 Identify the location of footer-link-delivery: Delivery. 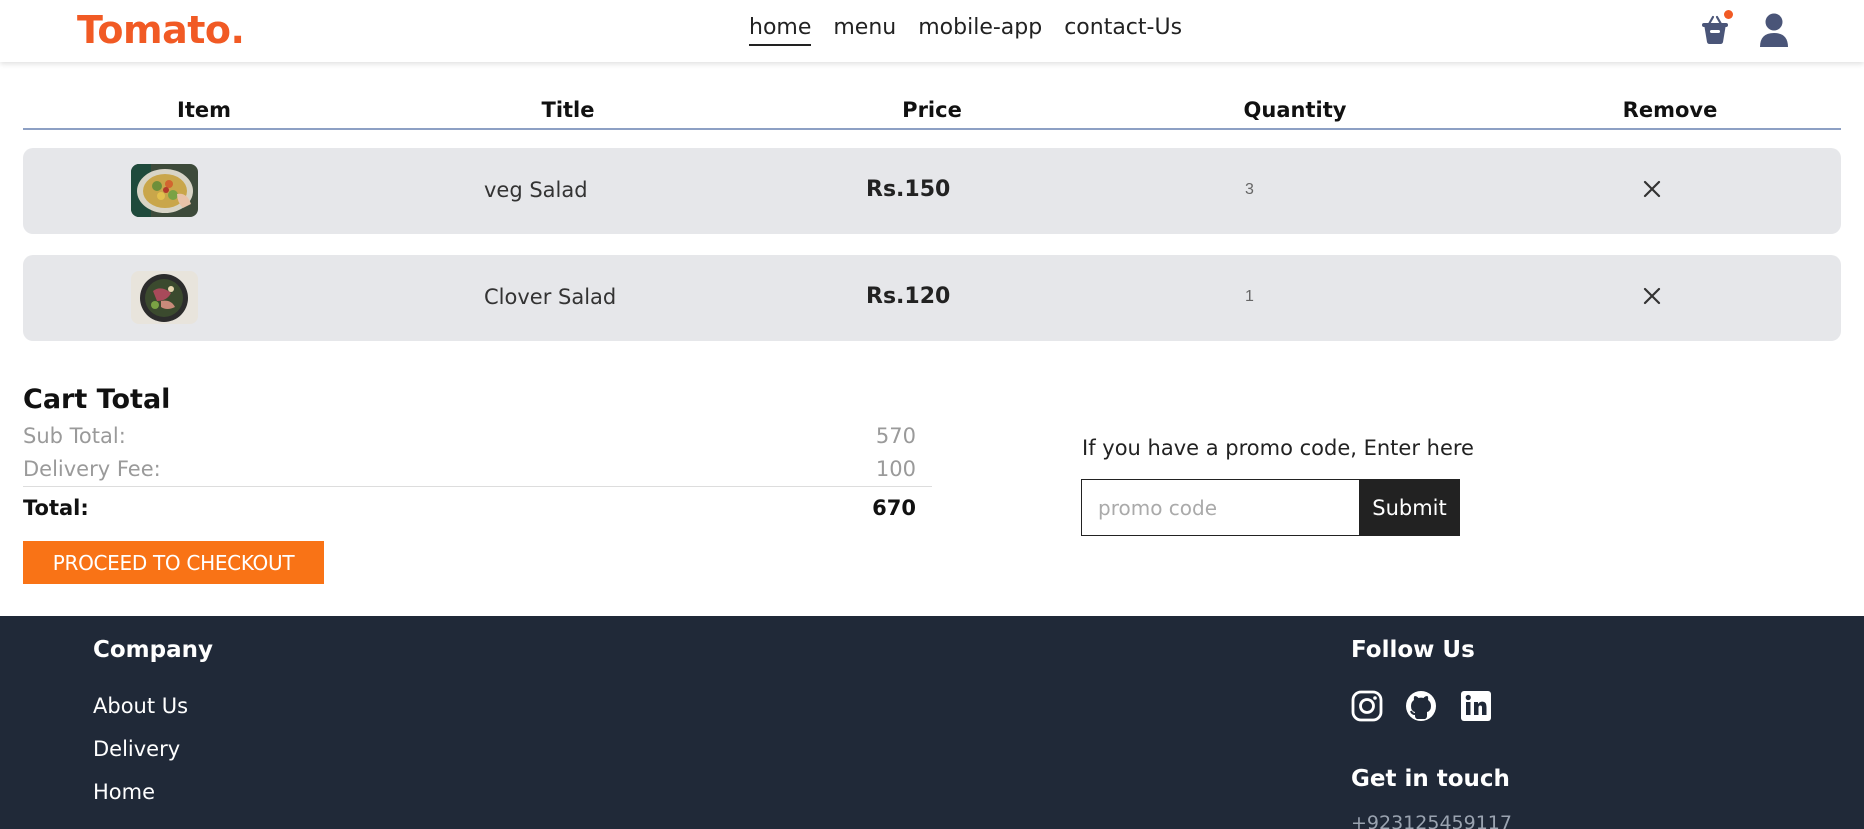
(136, 749).